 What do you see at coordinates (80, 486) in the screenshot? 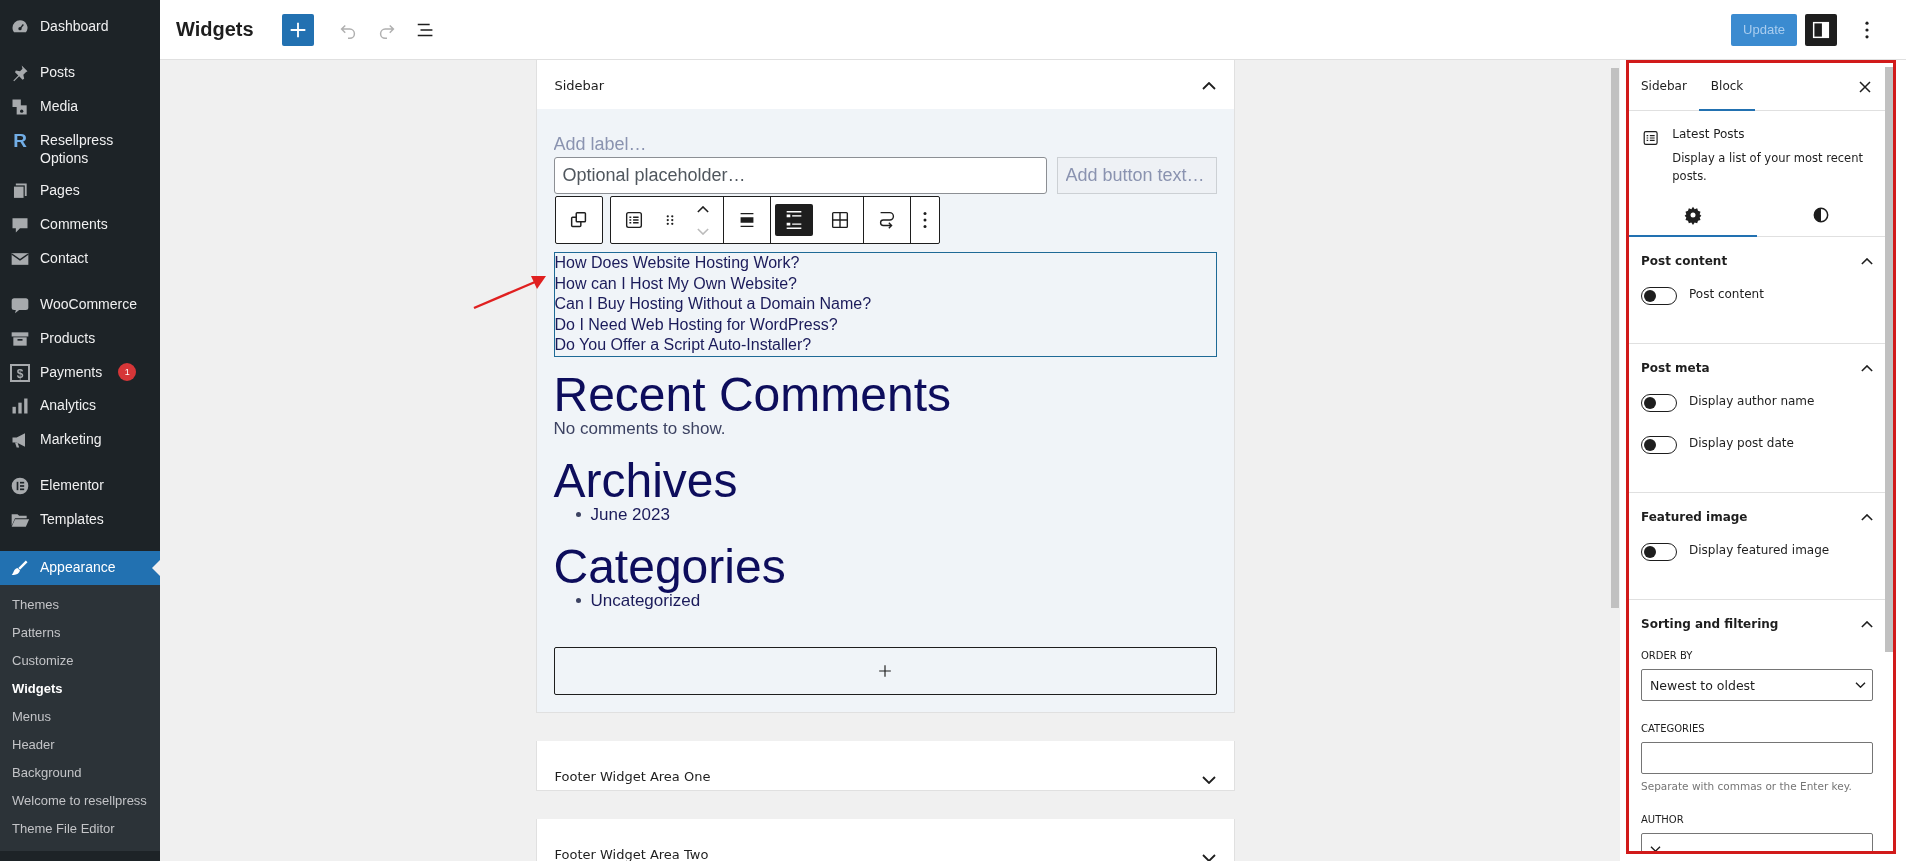
I see `menu-item: Elementor` at bounding box center [80, 486].